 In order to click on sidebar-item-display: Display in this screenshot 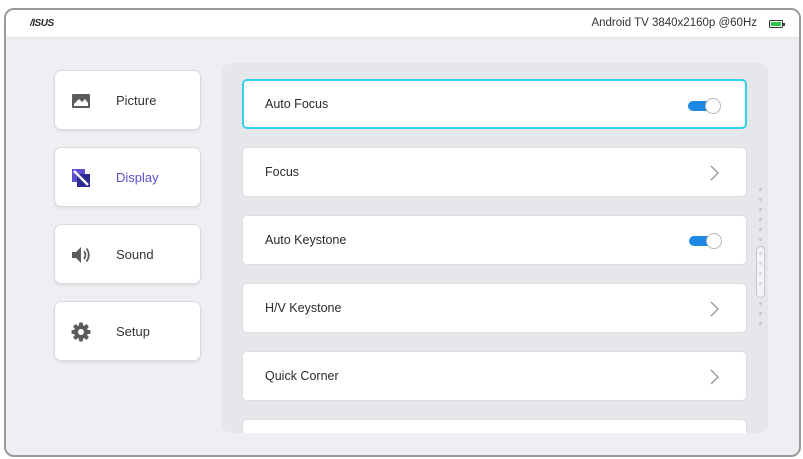, I will do `click(127, 177)`.